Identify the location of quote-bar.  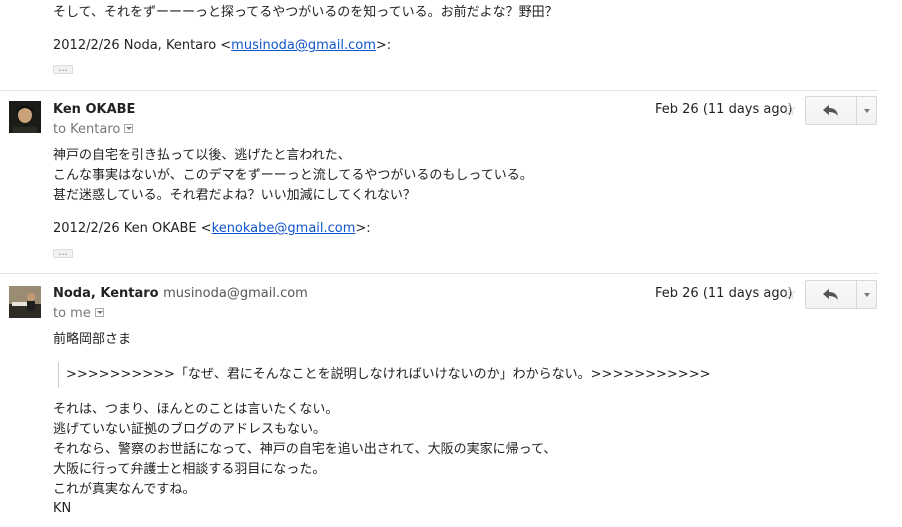
(58, 375).